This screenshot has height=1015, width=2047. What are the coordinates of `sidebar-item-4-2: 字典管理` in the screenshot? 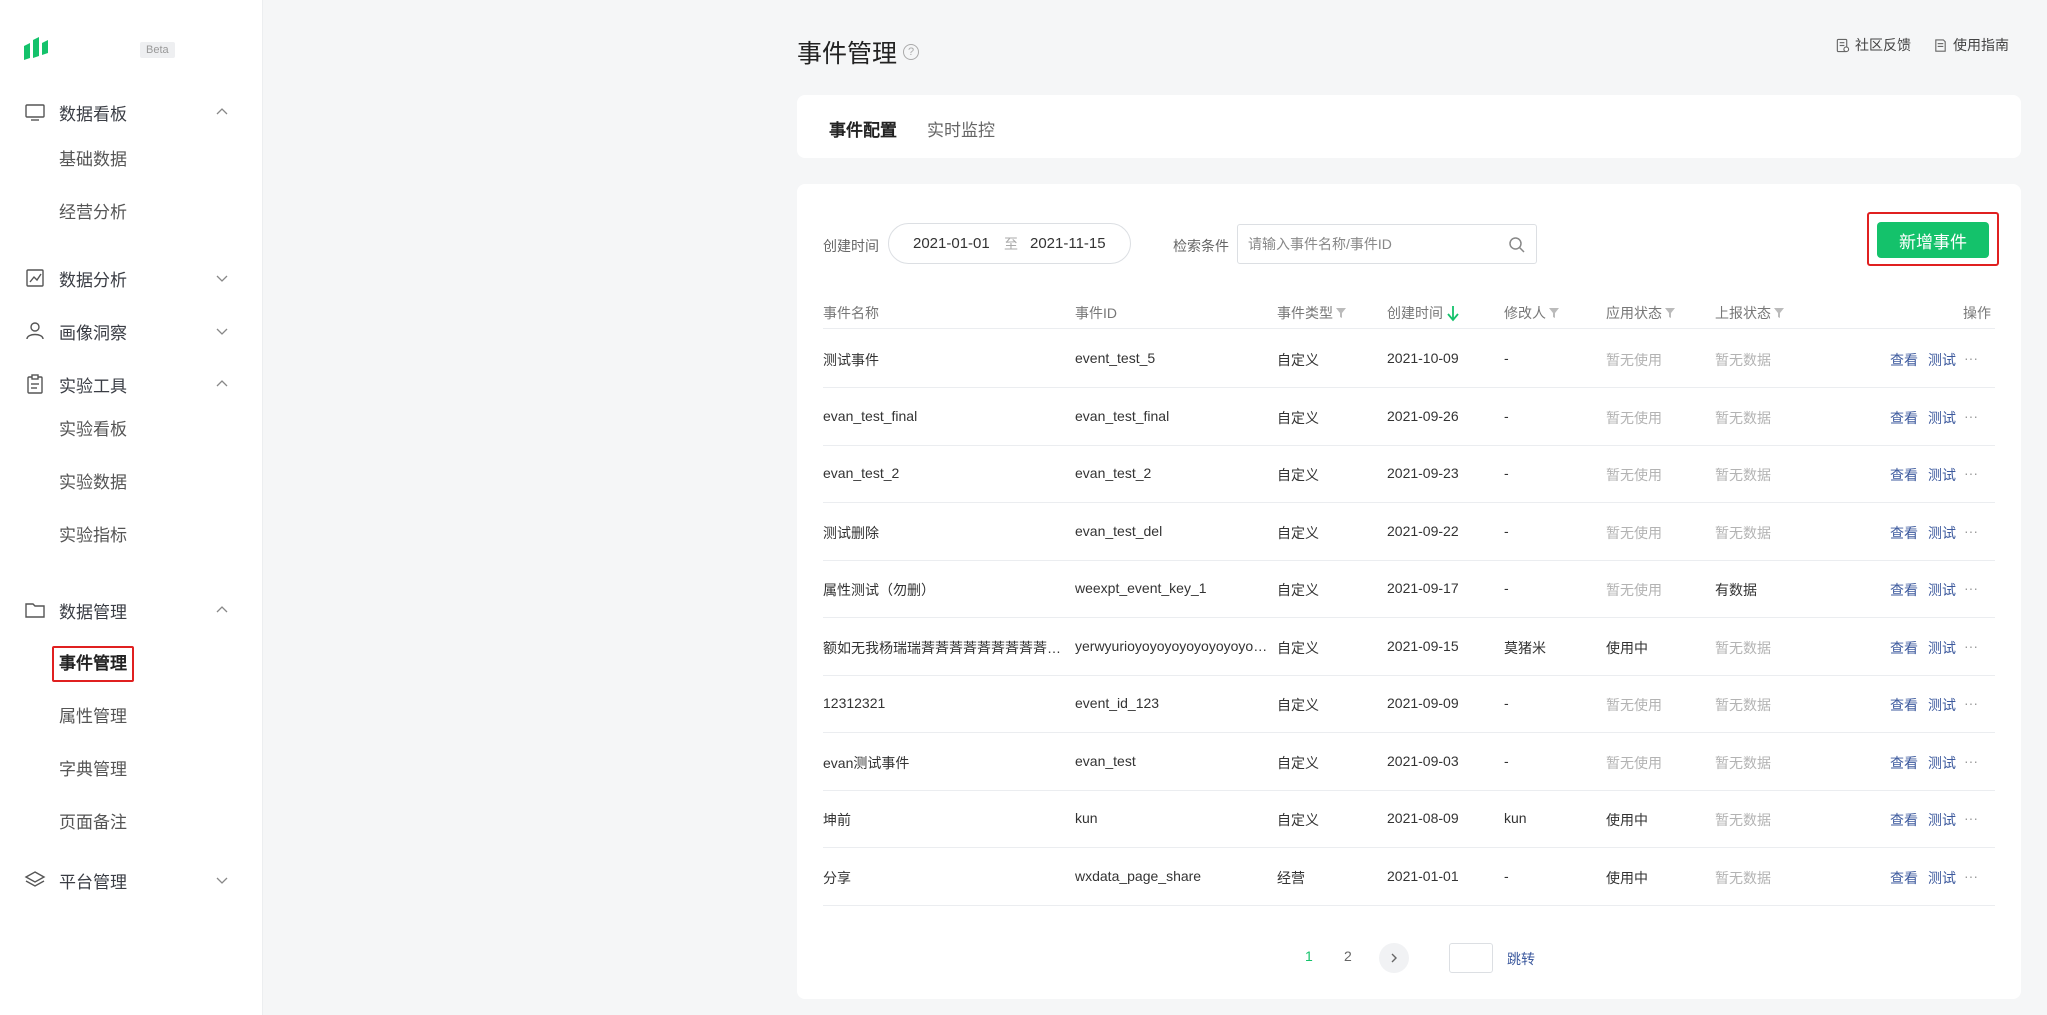 It's located at (93, 770).